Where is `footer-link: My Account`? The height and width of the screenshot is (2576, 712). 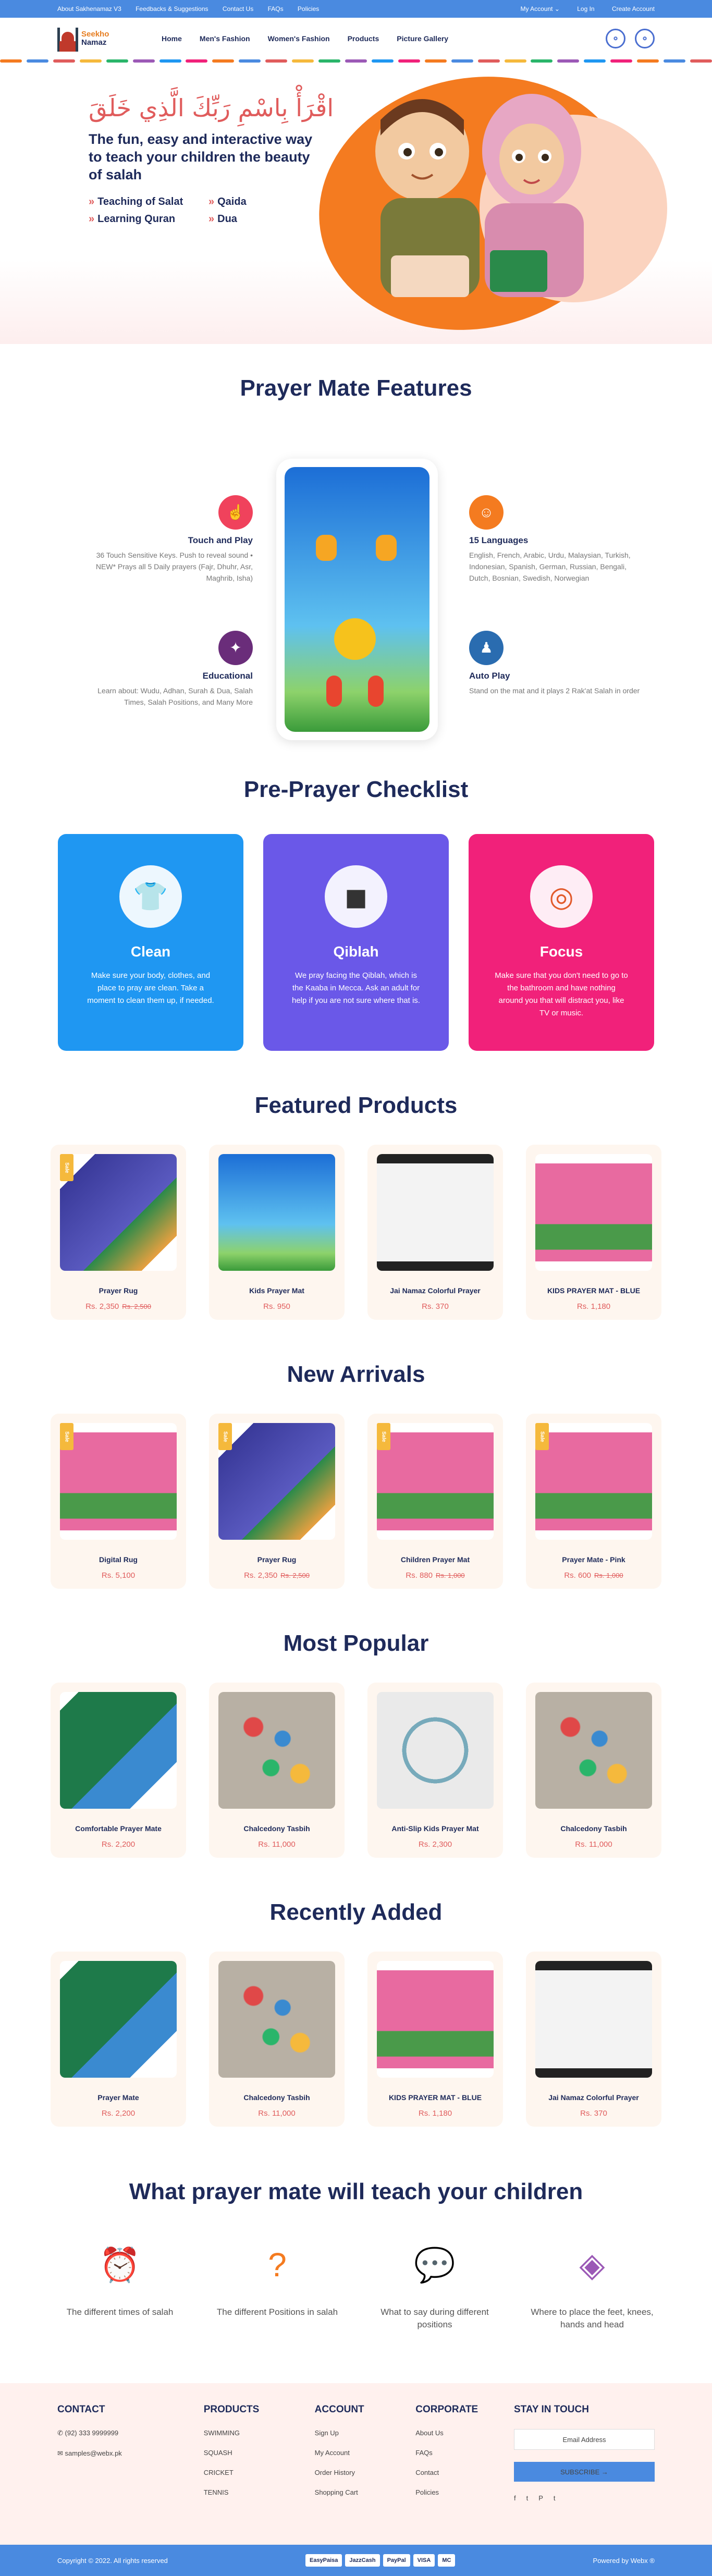 footer-link: My Account is located at coordinates (365, 2453).